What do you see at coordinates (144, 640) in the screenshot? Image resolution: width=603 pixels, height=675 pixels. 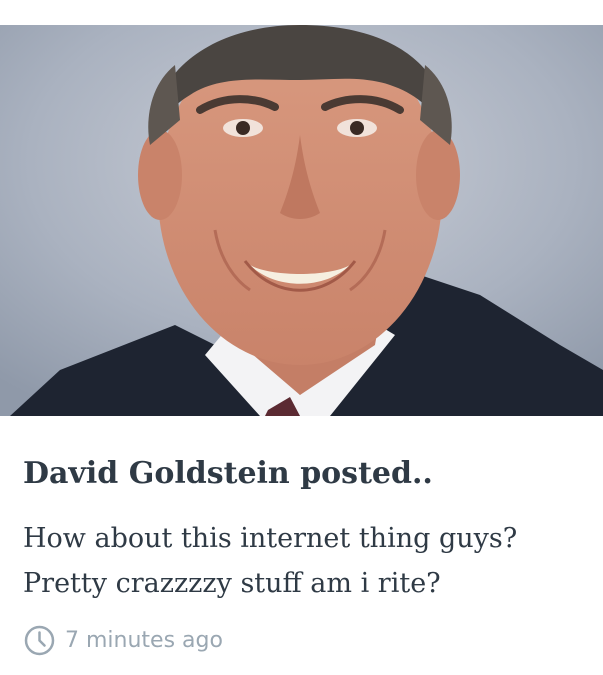 I see `post-timestamp: 7 minutes ago` at bounding box center [144, 640].